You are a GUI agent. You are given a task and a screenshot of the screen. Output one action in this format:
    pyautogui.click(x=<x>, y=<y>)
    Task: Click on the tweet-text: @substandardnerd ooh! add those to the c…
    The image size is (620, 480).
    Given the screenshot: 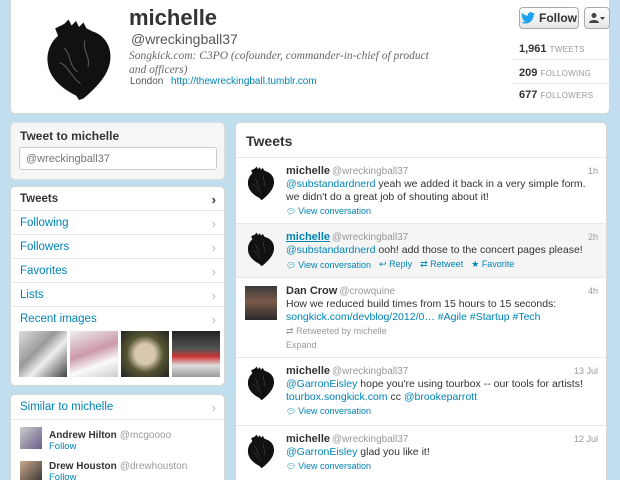 What is the action you would take?
    pyautogui.click(x=434, y=250)
    